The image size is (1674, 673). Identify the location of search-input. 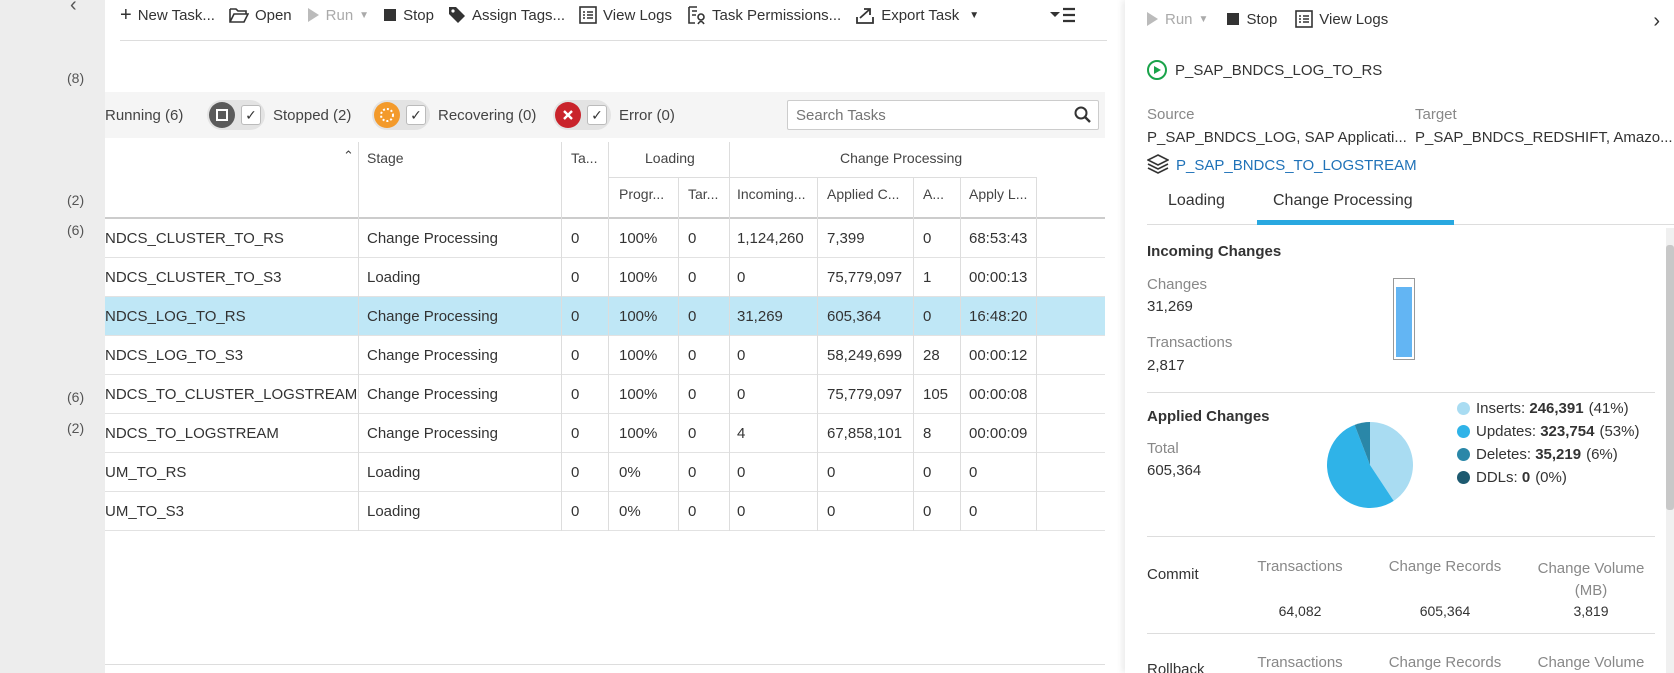
(923, 115).